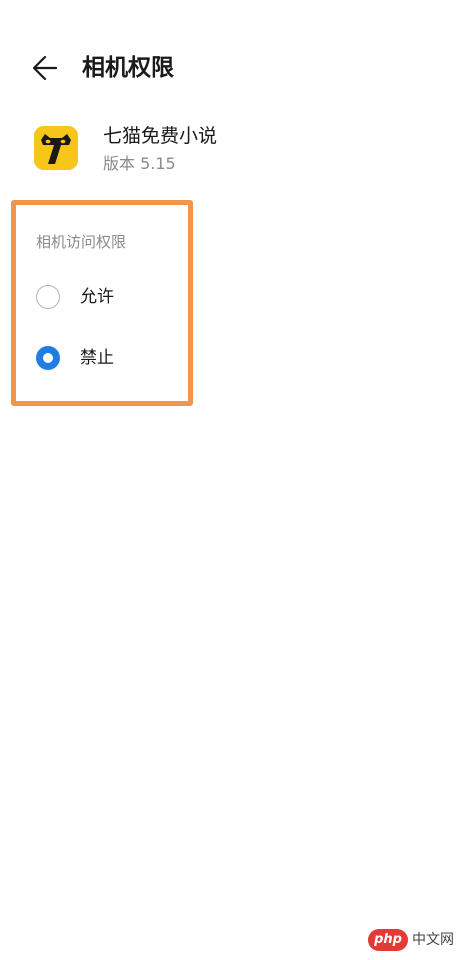 This screenshot has width=462, height=960. I want to click on watermark: php 中文网, so click(411, 940).